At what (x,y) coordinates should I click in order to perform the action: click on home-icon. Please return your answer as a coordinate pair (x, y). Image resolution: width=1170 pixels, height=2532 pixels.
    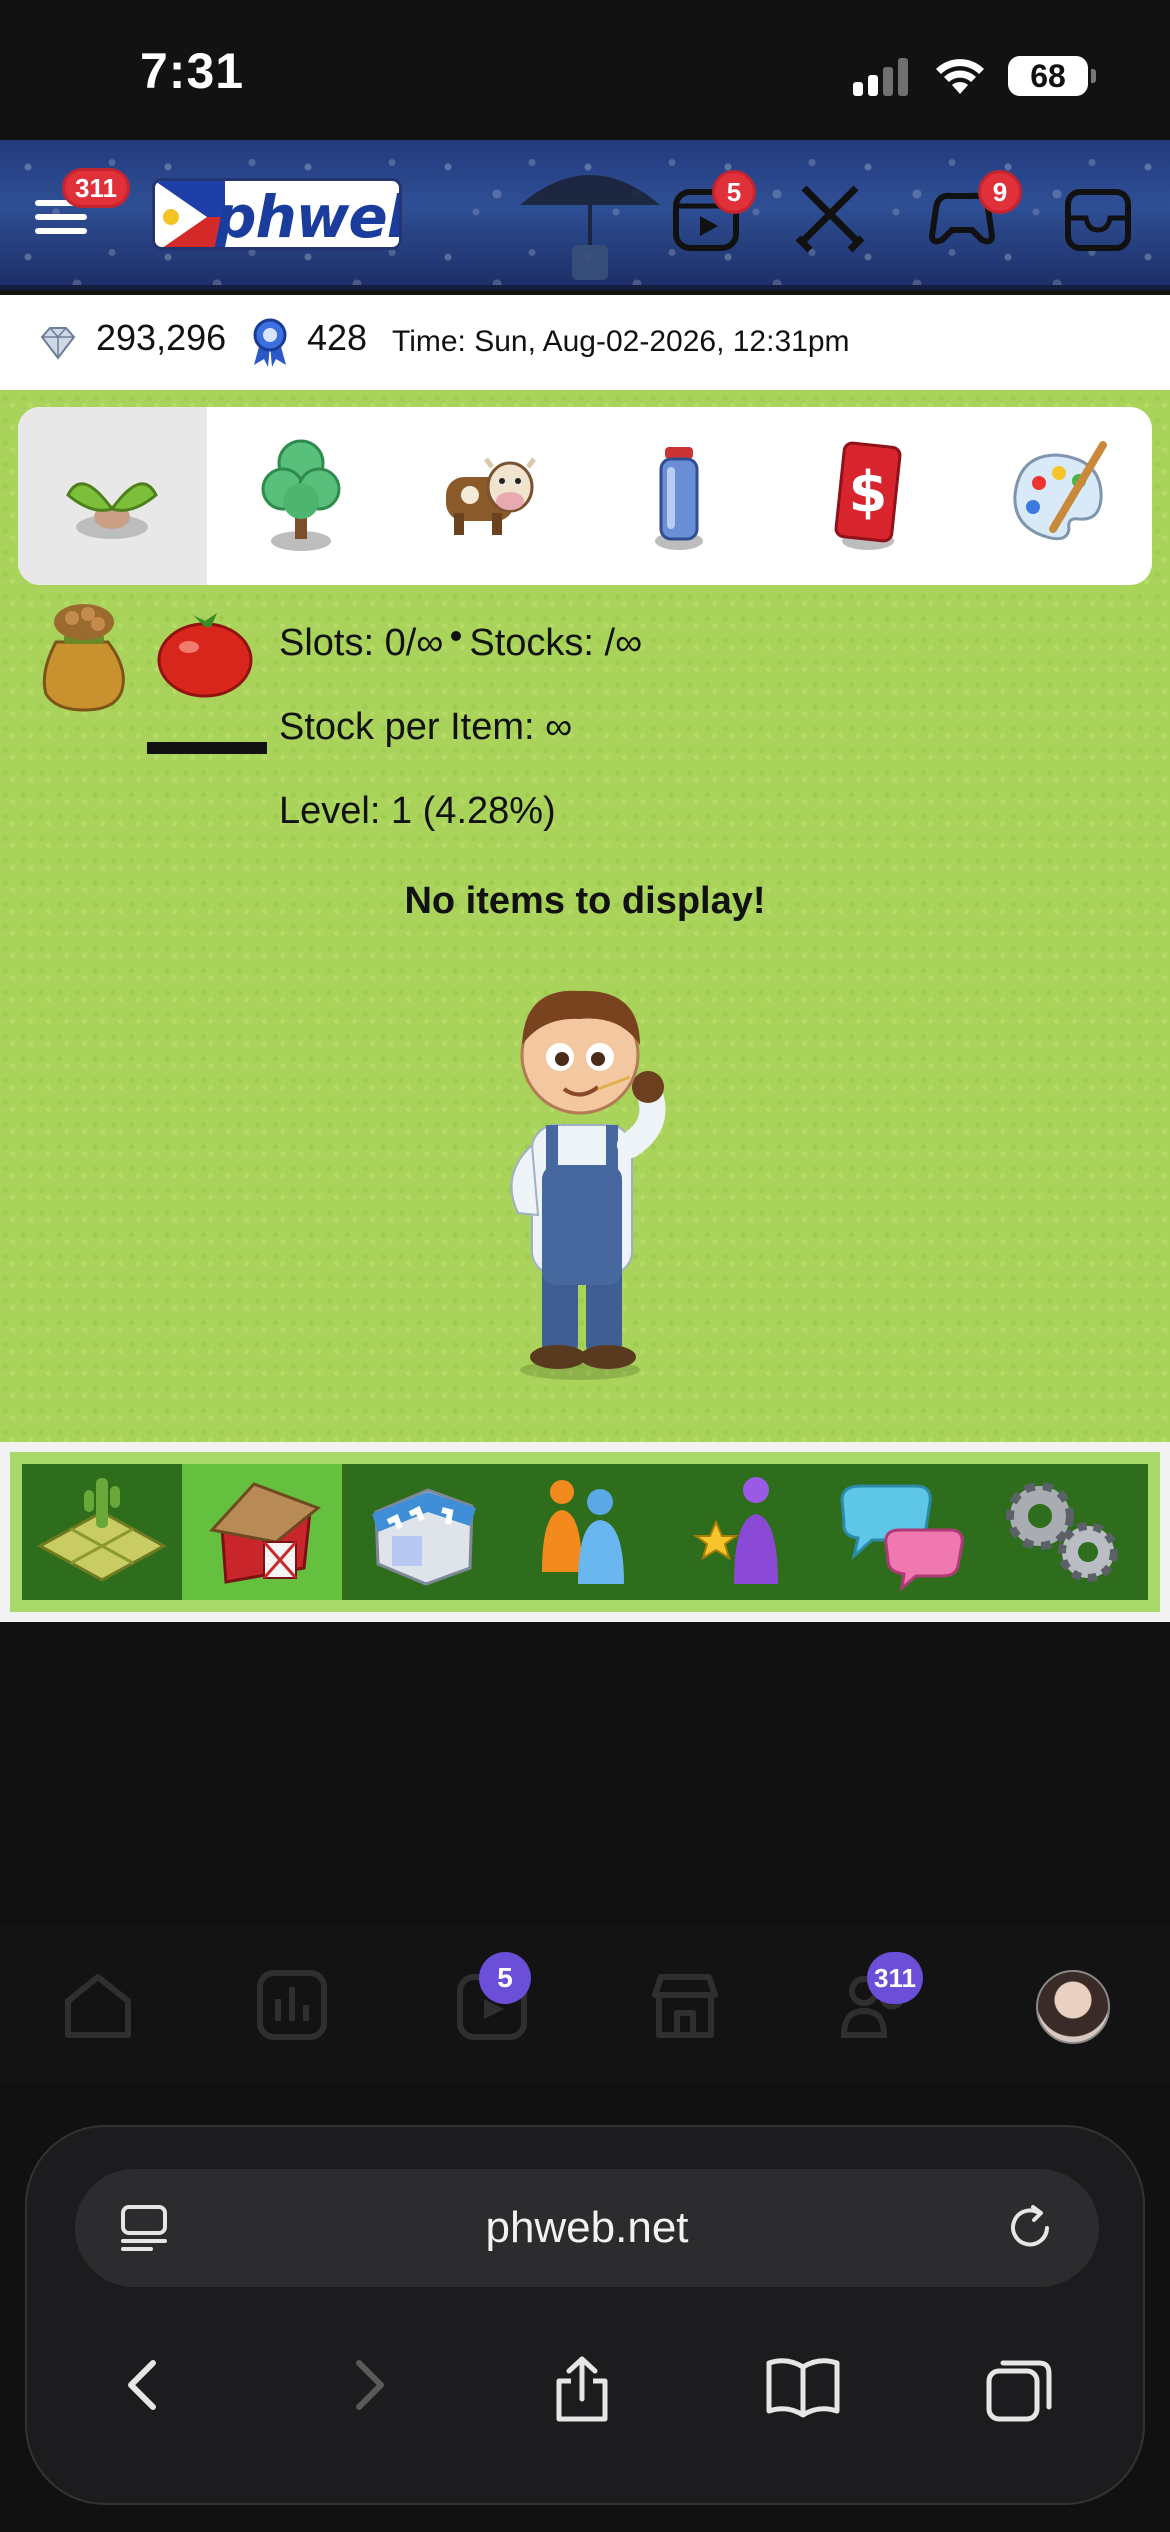
    Looking at the image, I should click on (98, 2005).